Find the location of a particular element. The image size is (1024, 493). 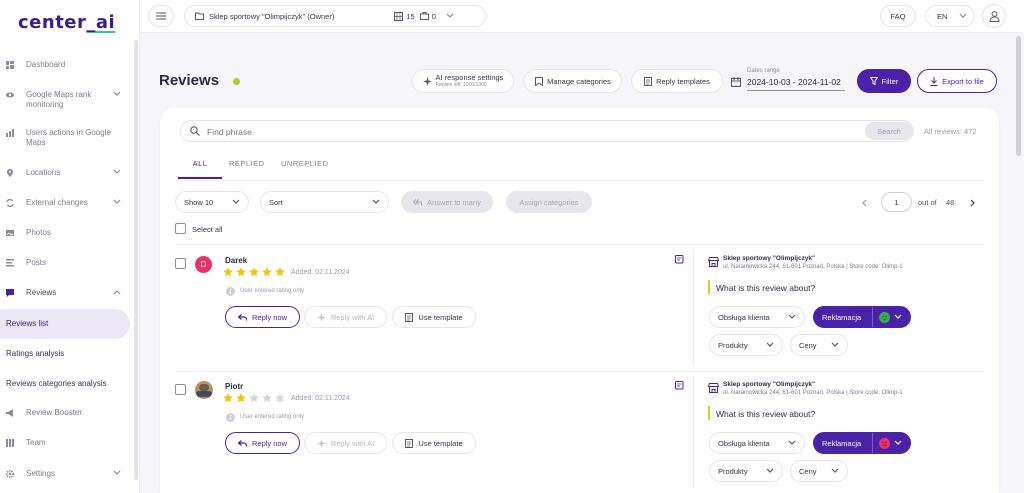

menu-toggle-button is located at coordinates (161, 16).